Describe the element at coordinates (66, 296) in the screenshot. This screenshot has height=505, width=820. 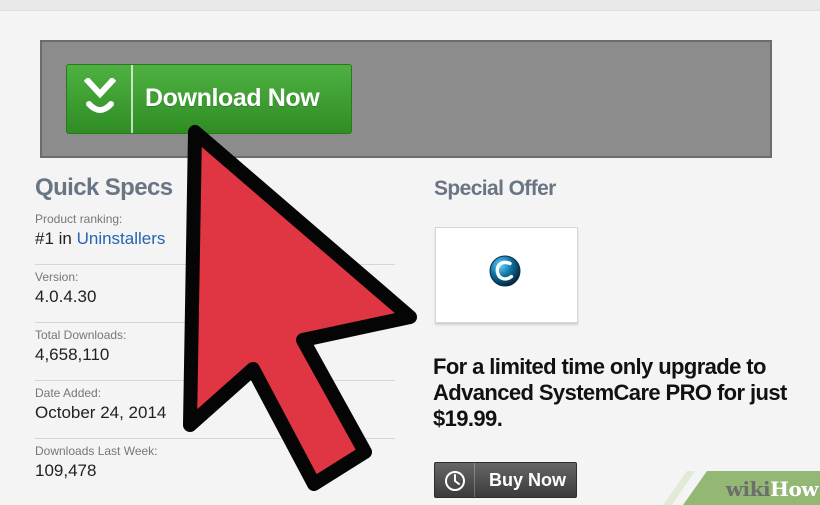
I see `version-value: 4.0.4.30` at that location.